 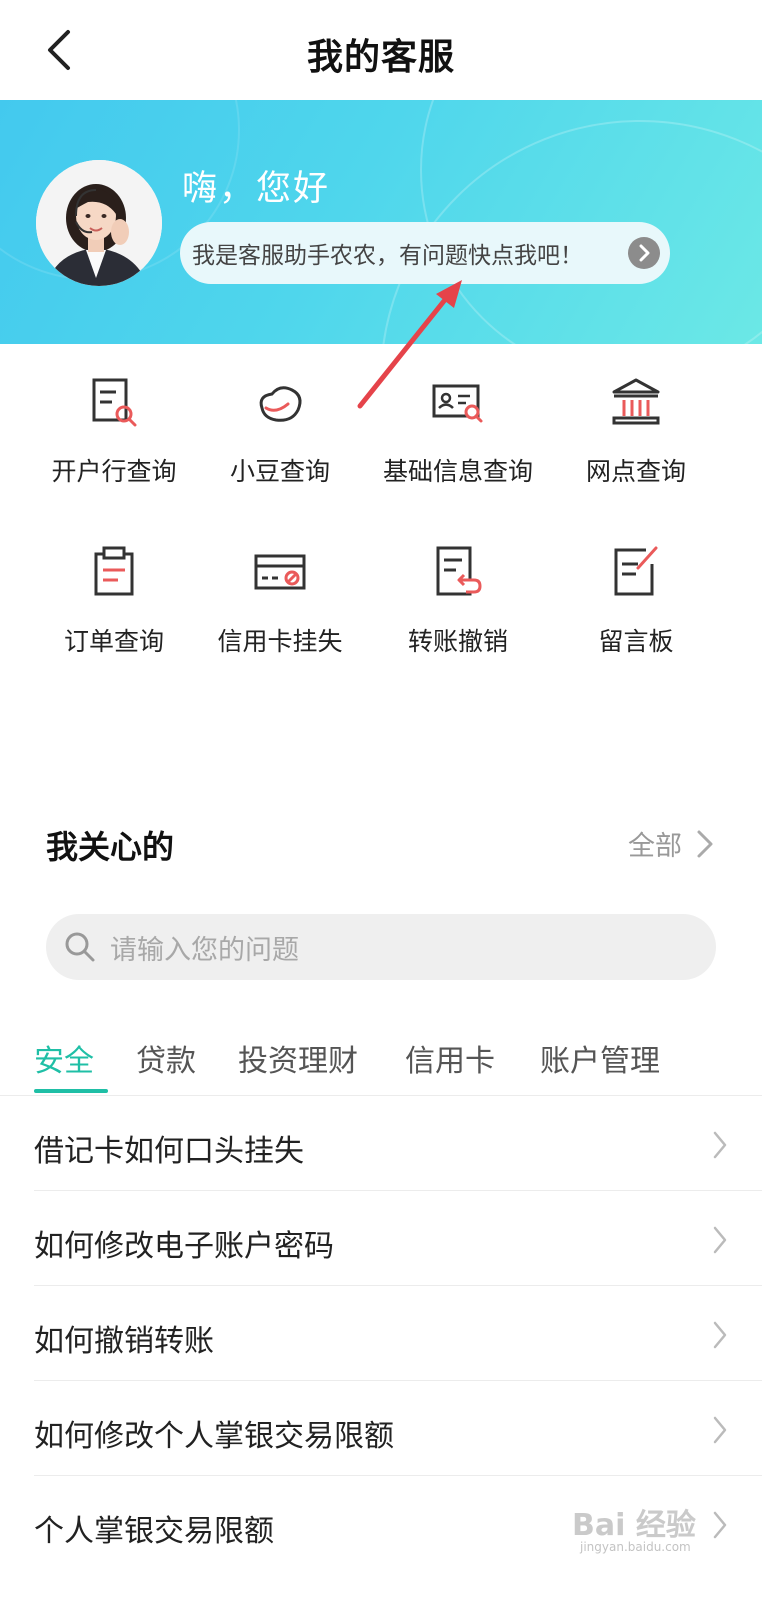 I want to click on list-item: 如何修改电子账户密码, so click(x=398, y=1238).